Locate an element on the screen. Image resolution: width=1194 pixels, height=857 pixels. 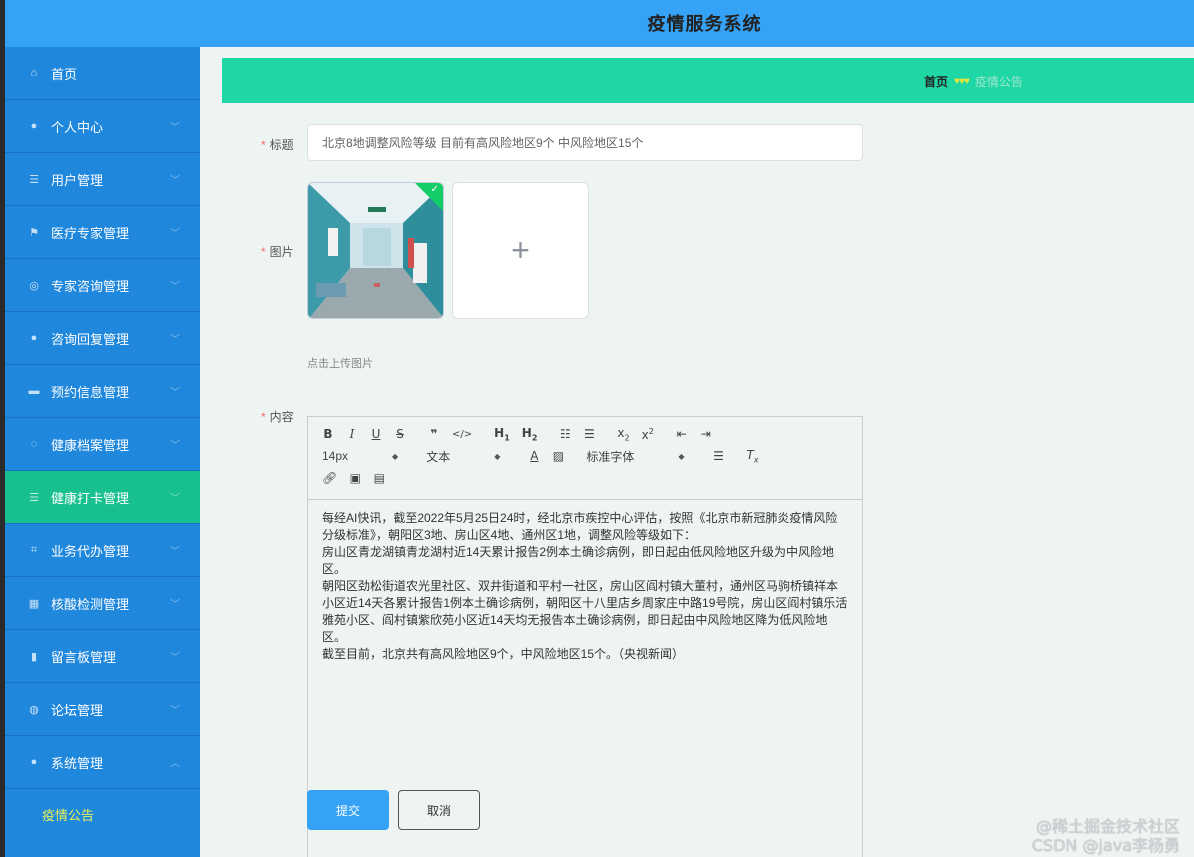
sidebar-item-label: 核酸检测管理 is located at coordinates (90, 604).